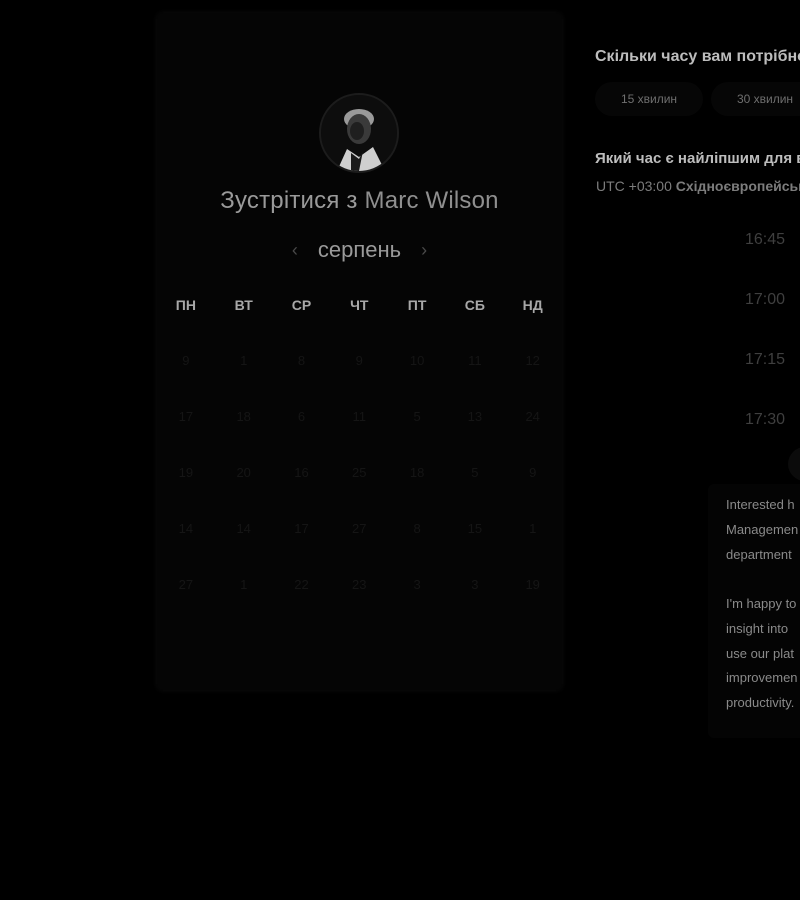 The image size is (800, 900). What do you see at coordinates (475, 545) in the screenshot?
I see `calendar-day: 15` at bounding box center [475, 545].